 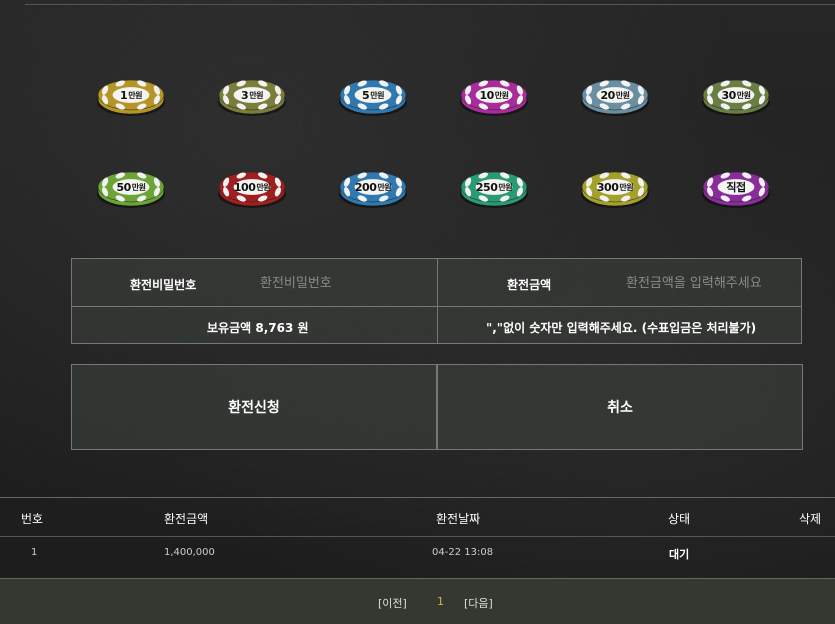 I want to click on row-date: 04-22 13:08, so click(x=463, y=552).